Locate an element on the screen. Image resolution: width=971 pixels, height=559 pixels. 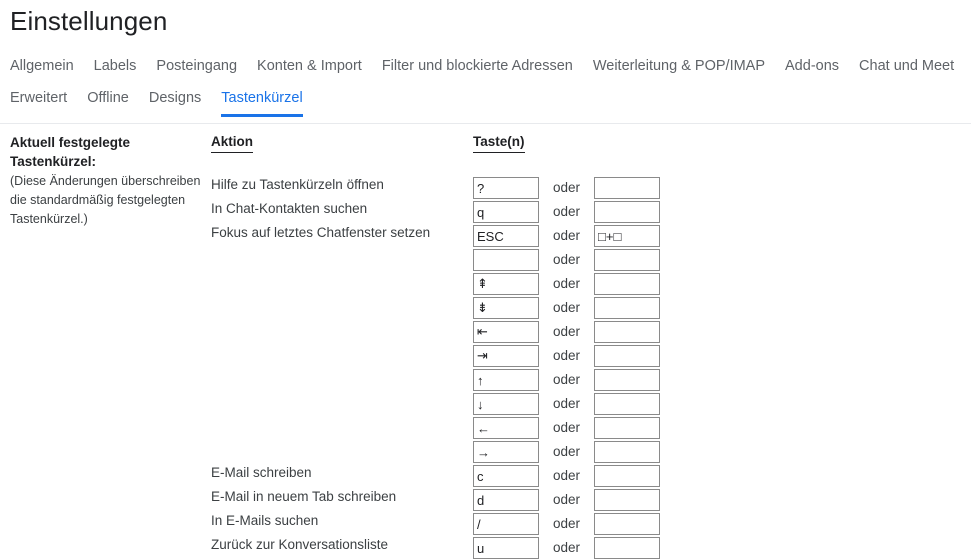
page-title: Einstellungen is located at coordinates (89, 21).